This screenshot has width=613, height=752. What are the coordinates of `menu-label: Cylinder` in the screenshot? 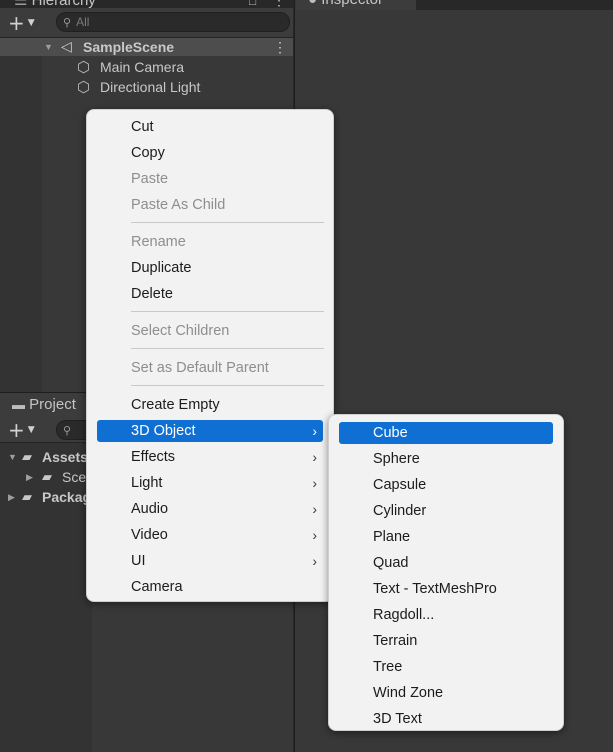 It's located at (400, 511).